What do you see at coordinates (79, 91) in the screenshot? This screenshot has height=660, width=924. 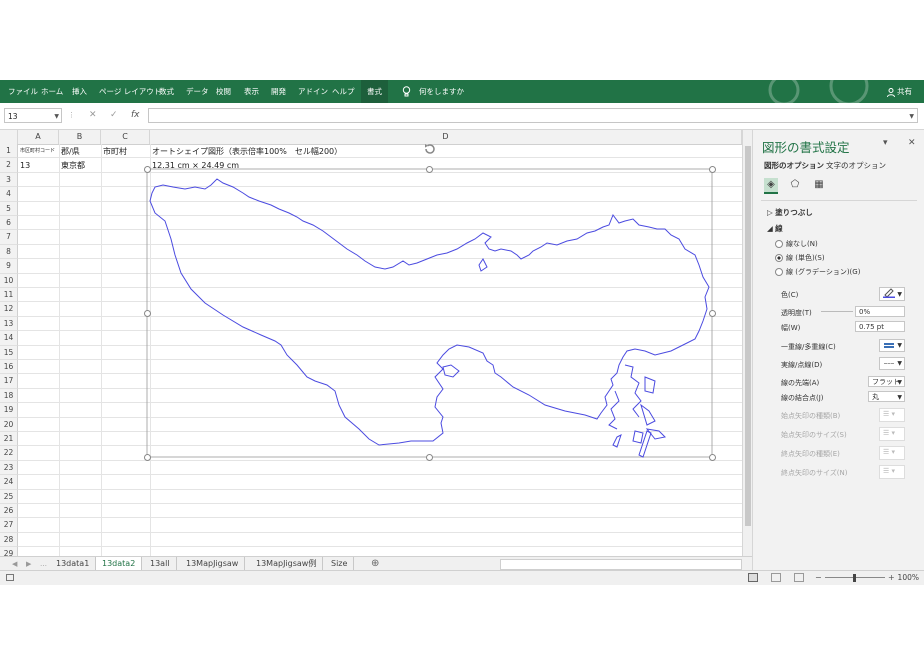 I see `tab-insert: 挿入` at bounding box center [79, 91].